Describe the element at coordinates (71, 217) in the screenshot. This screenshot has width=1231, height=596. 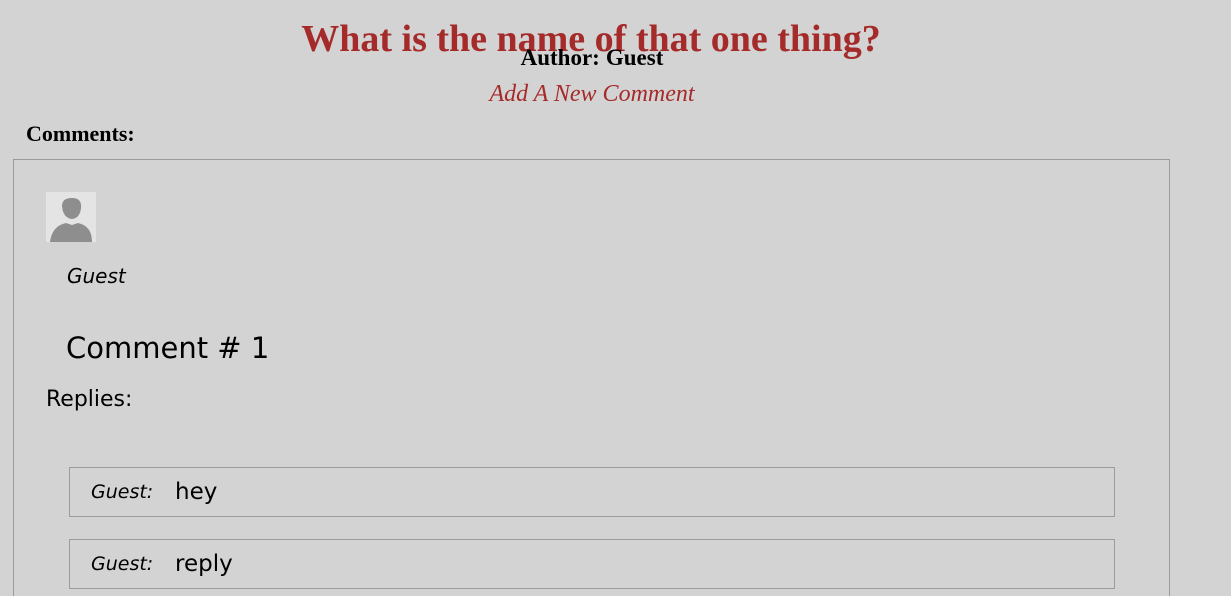
I see `default-user-avatar-icon` at that location.